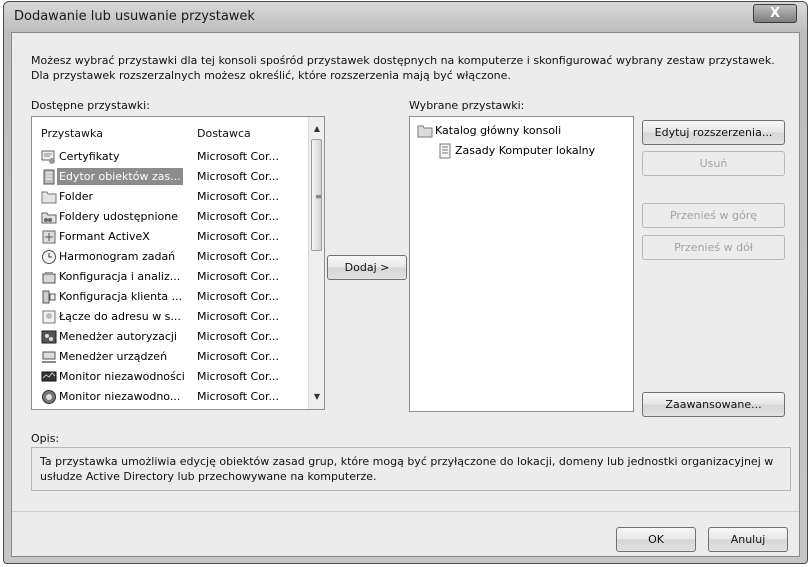 The height and width of the screenshot is (567, 811). I want to click on performance-icon, so click(49, 397).